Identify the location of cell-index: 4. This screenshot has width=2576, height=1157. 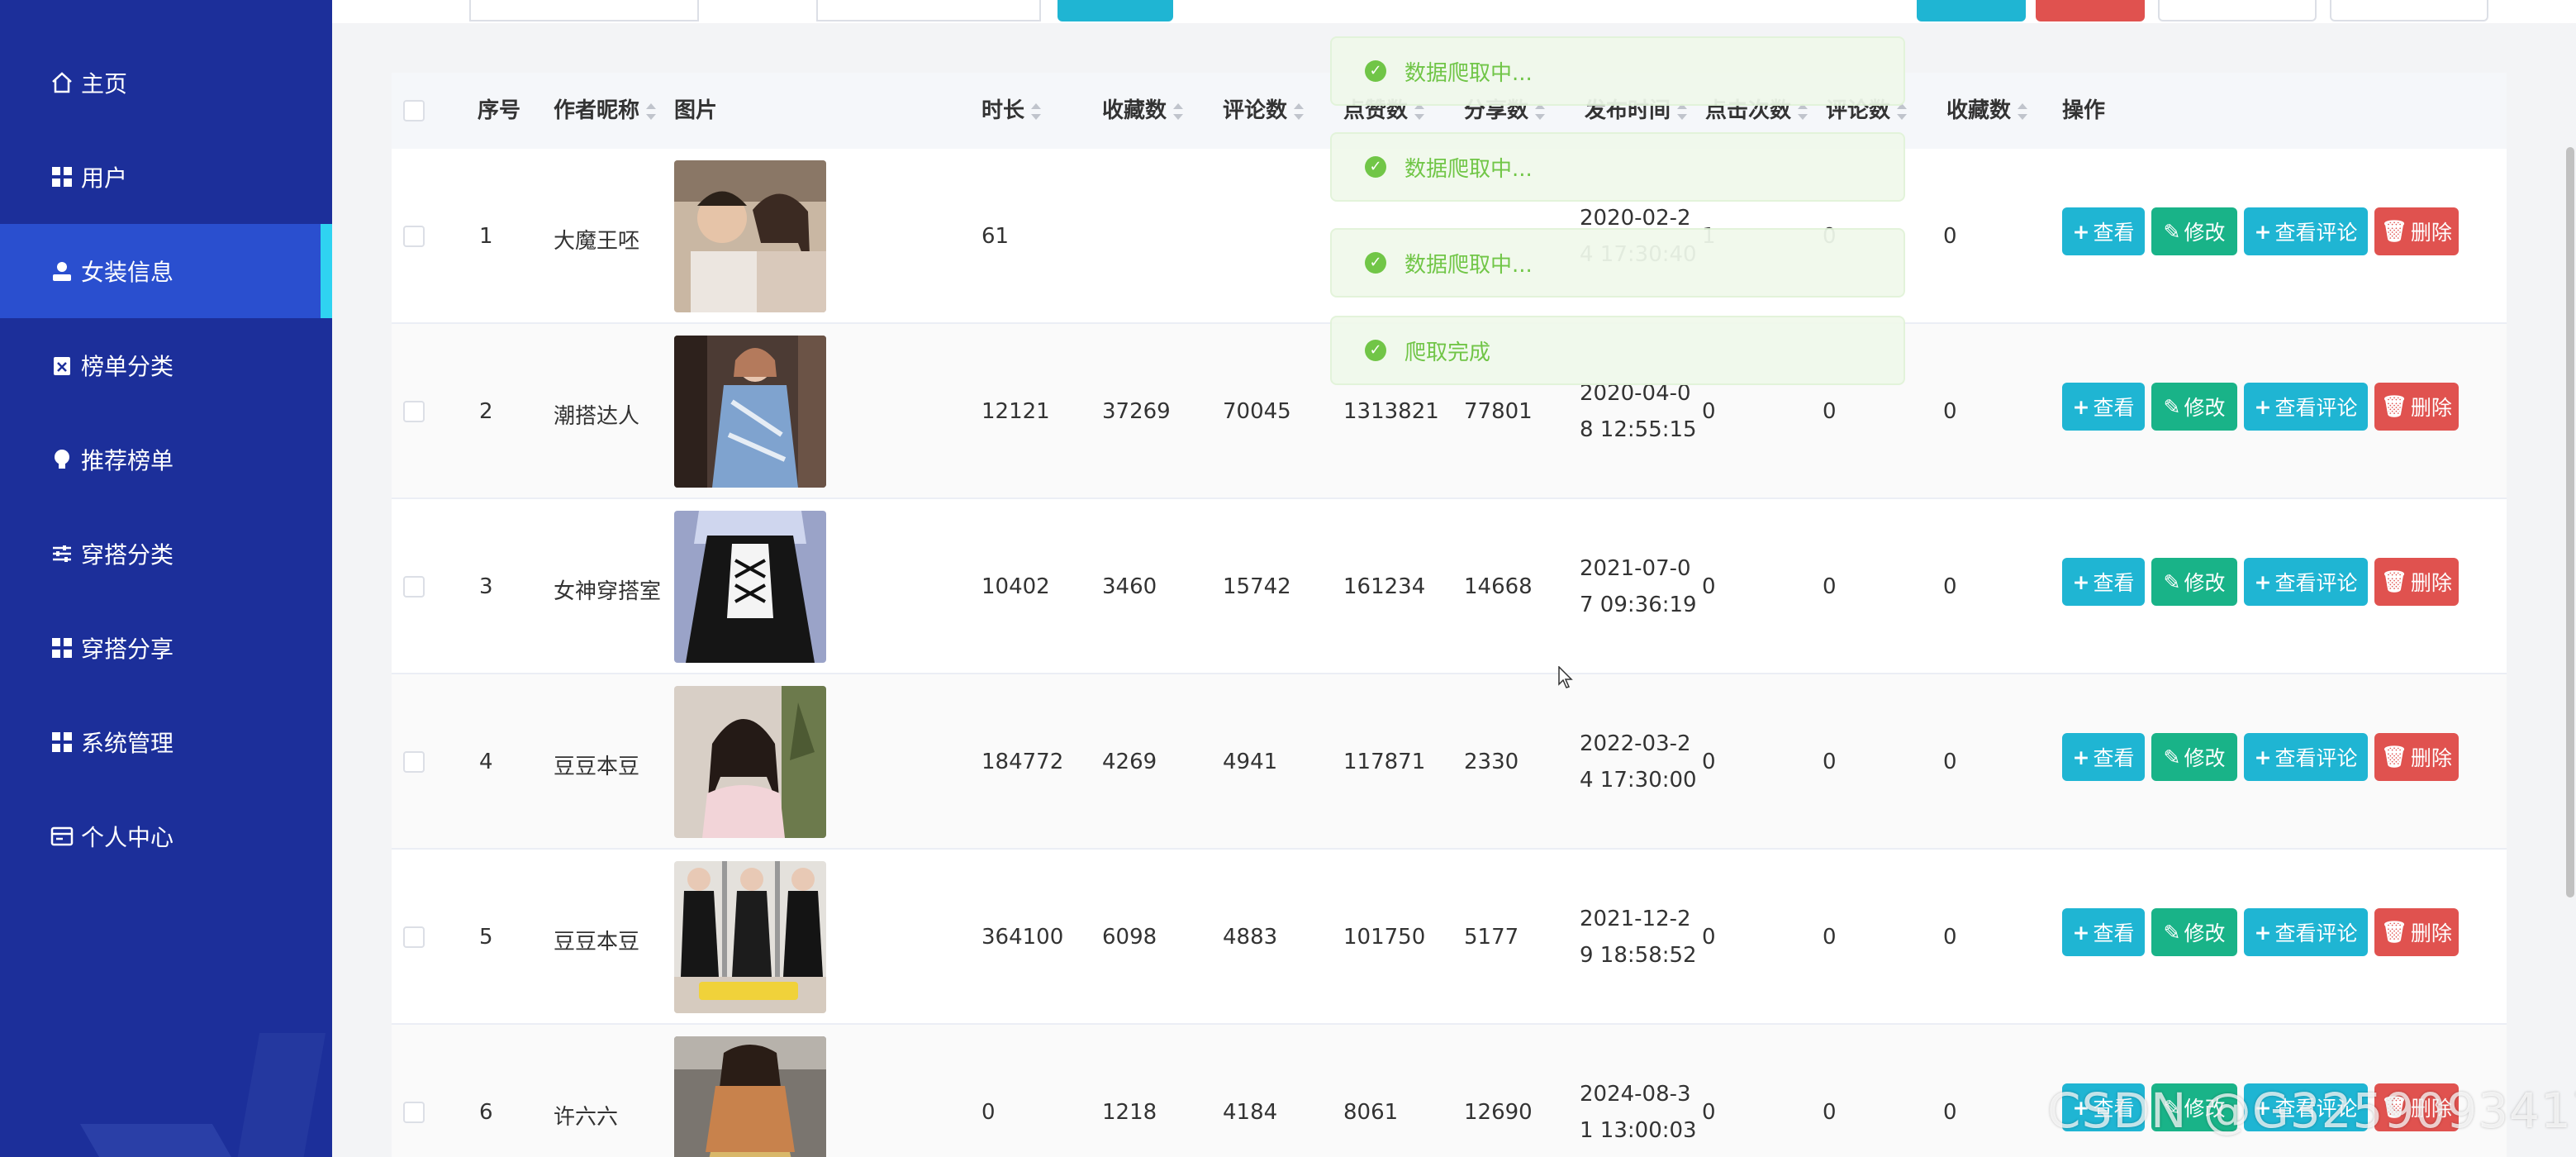
(486, 762).